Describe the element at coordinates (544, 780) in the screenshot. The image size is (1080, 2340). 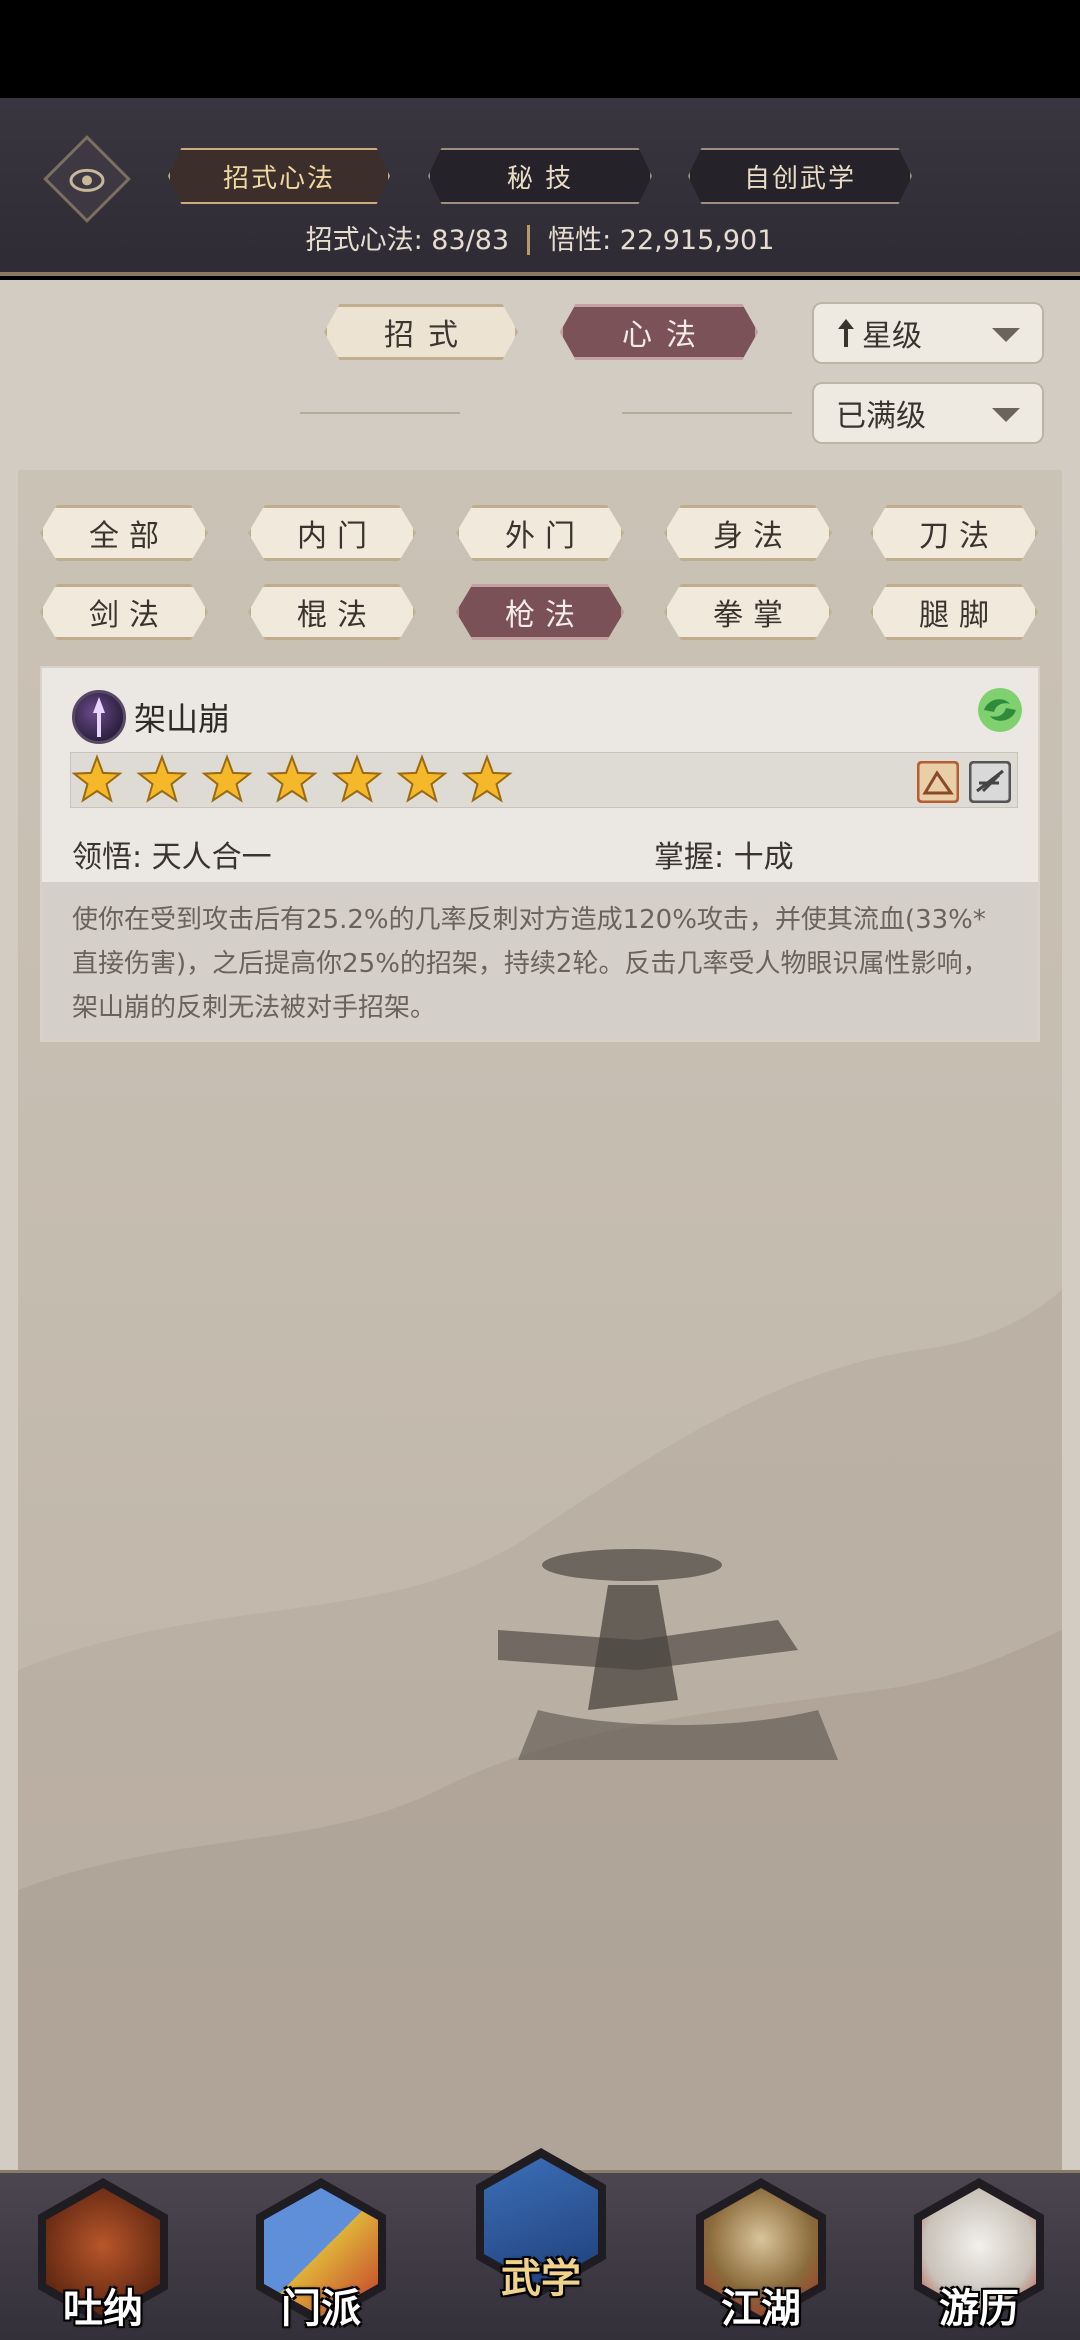
I see `star-rating` at that location.